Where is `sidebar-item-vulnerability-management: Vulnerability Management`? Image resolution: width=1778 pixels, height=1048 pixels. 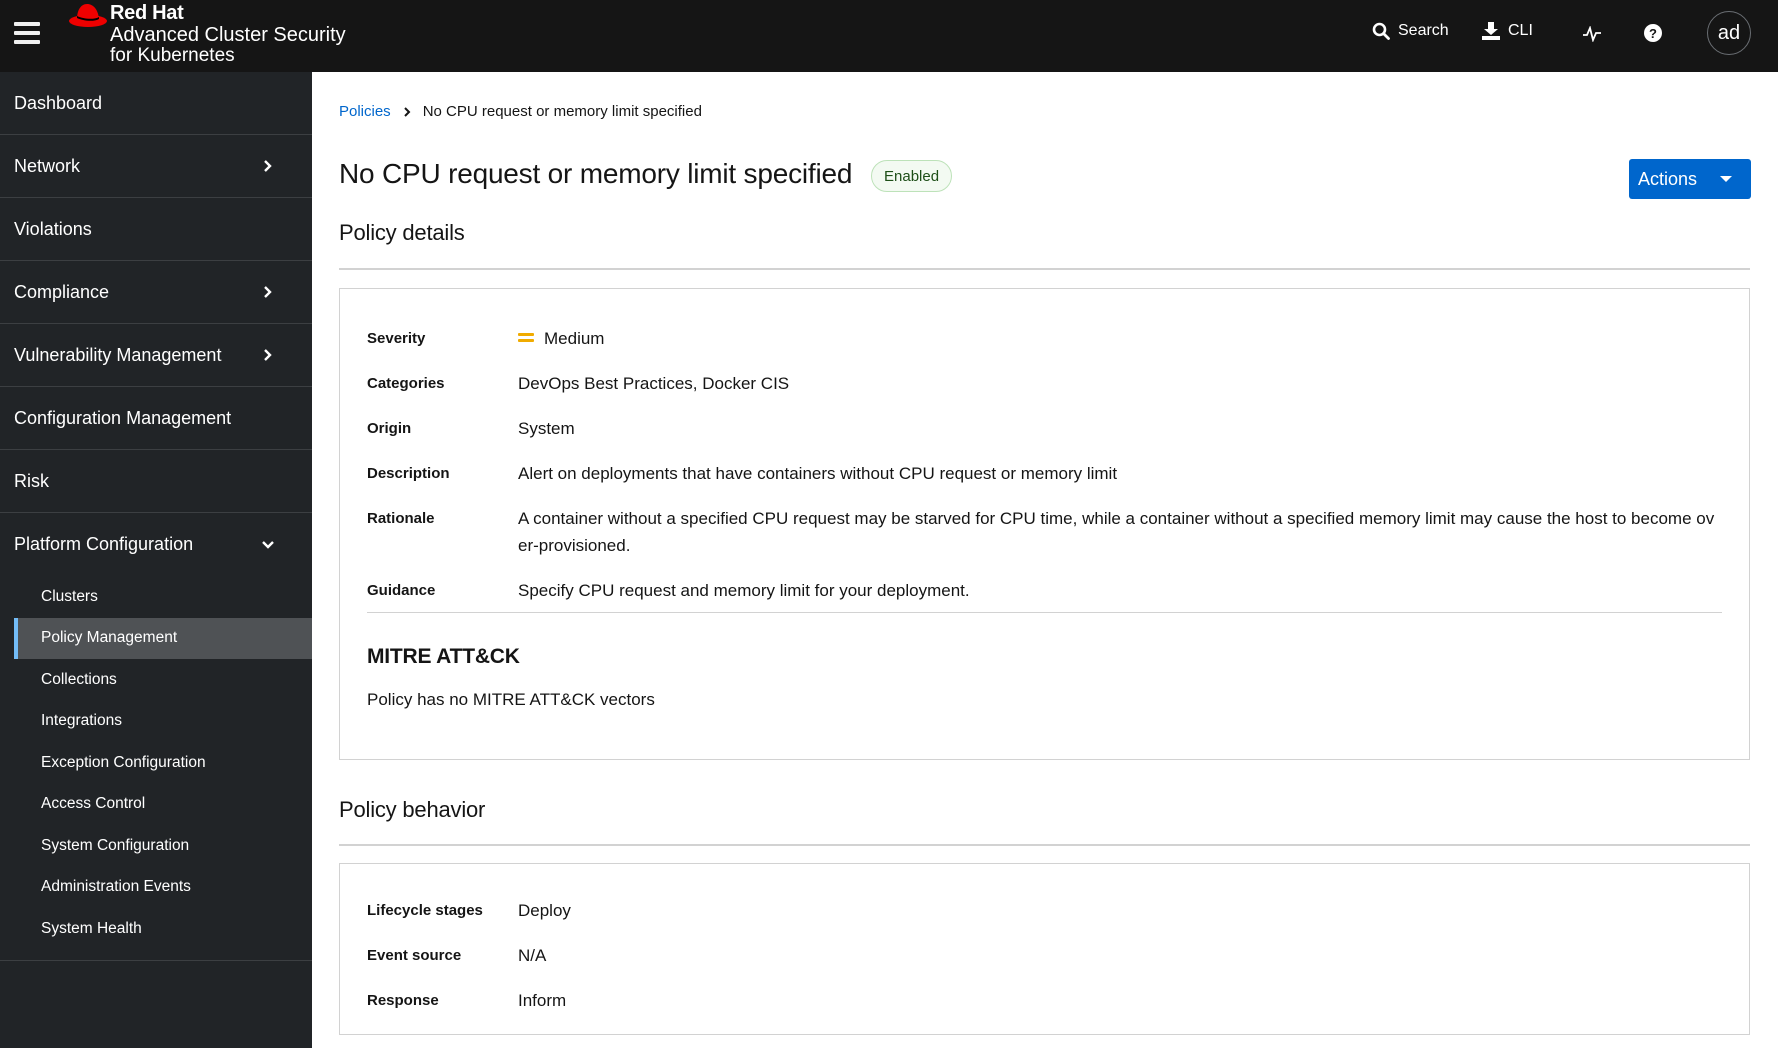 sidebar-item-vulnerability-management: Vulnerability Management is located at coordinates (156, 355).